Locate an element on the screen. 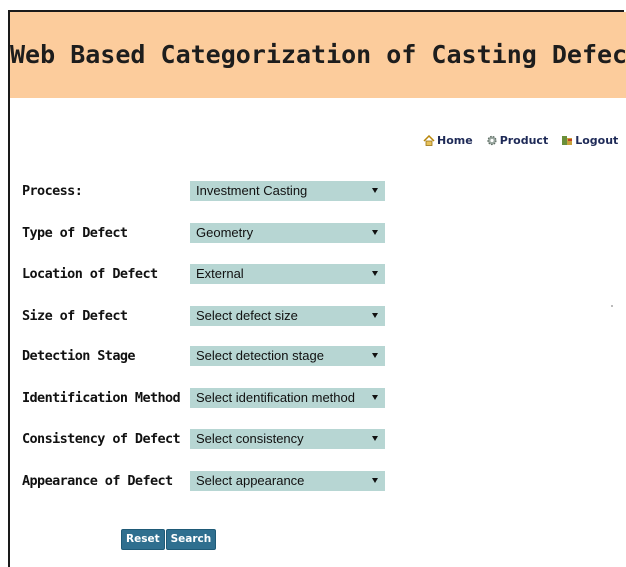  defect-location-select-value: External is located at coordinates (220, 273).